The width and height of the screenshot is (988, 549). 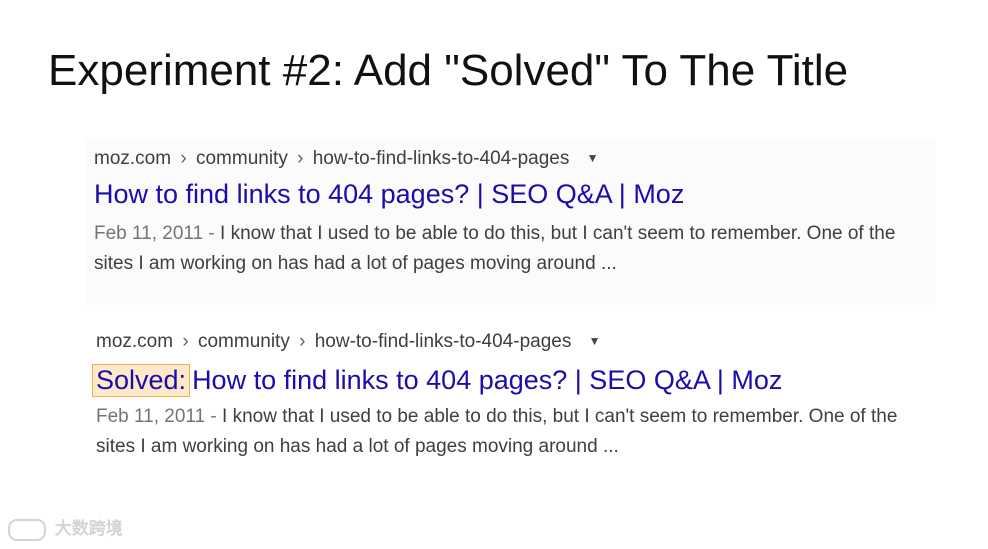 What do you see at coordinates (27, 529) in the screenshot?
I see `watermark-logo-icon` at bounding box center [27, 529].